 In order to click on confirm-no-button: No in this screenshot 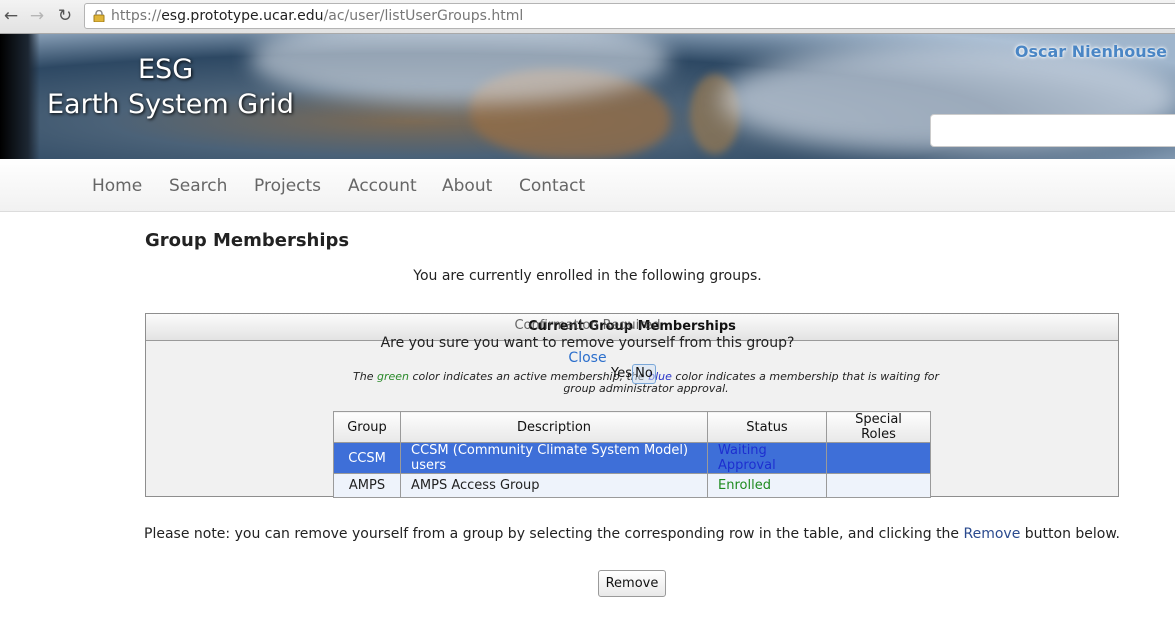, I will do `click(644, 374)`.